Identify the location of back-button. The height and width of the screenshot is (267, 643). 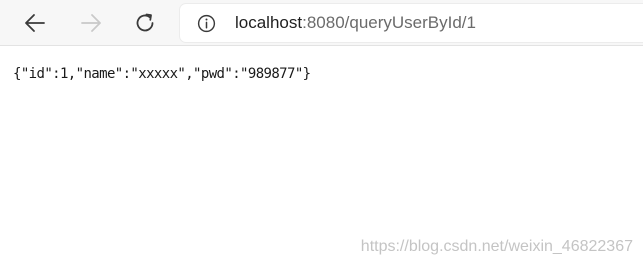
(35, 23).